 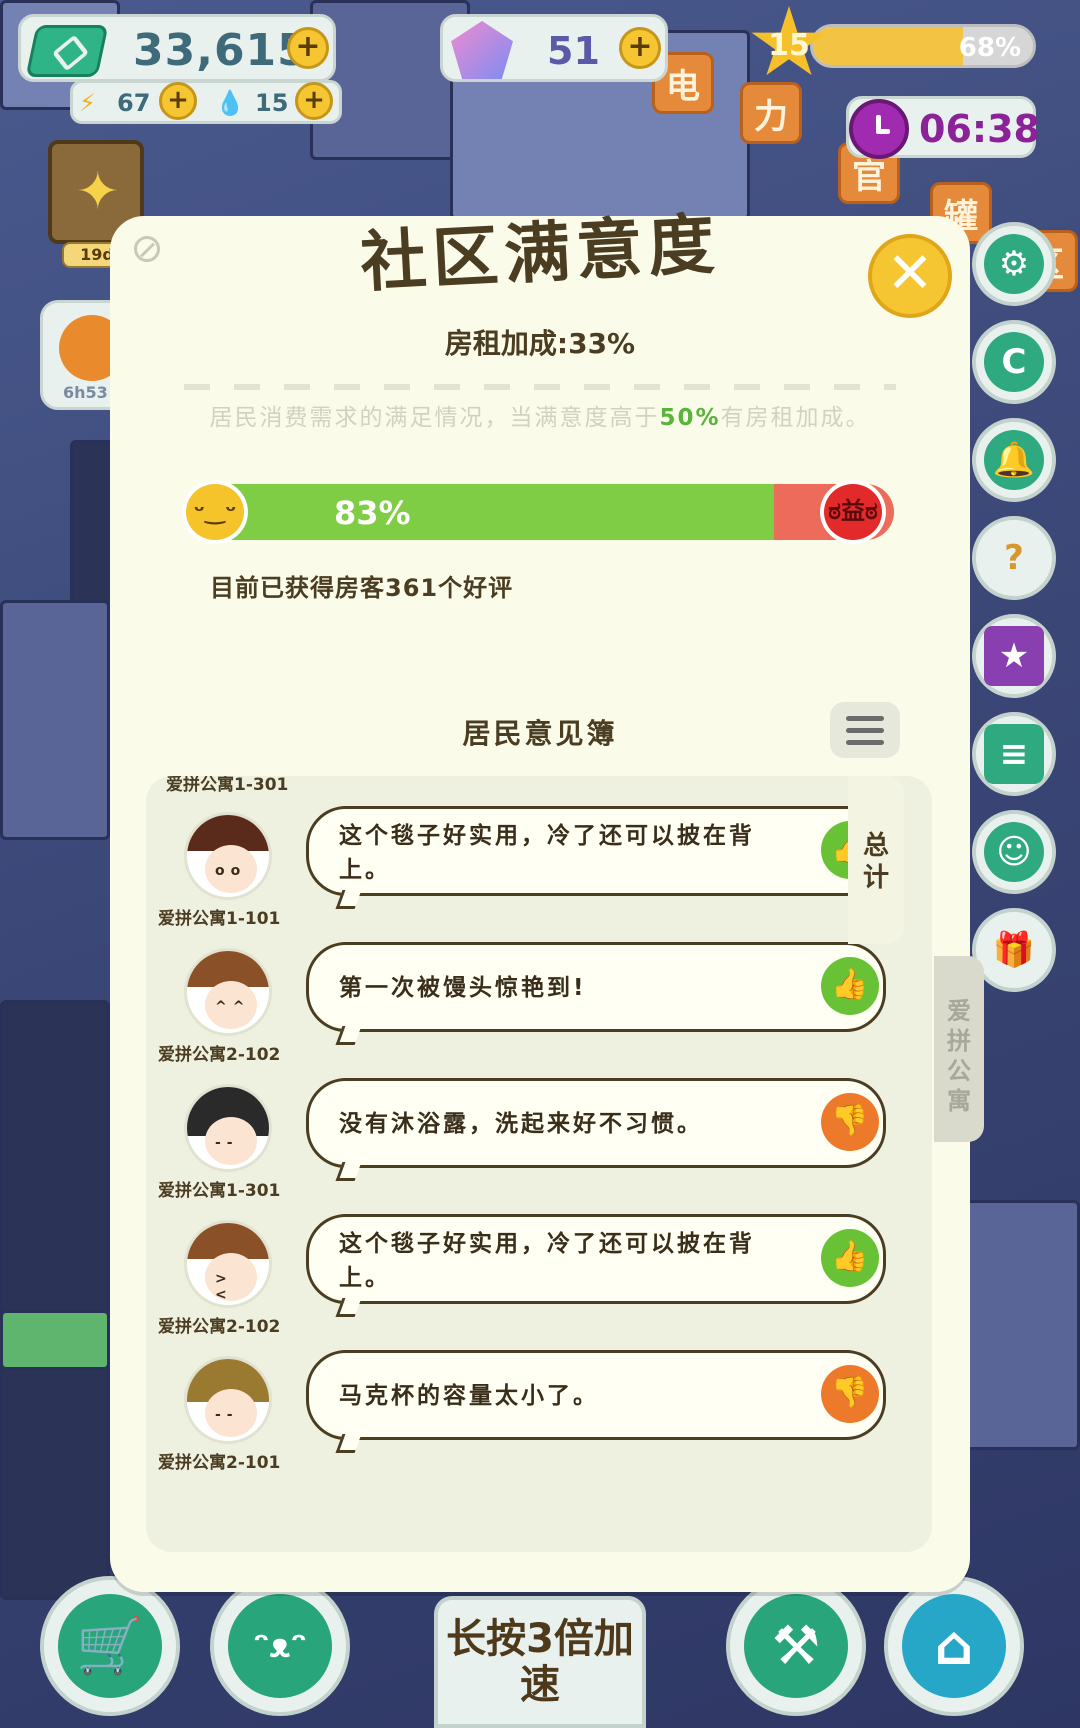 What do you see at coordinates (228, 1264) in the screenshot?
I see `avatar: ><` at bounding box center [228, 1264].